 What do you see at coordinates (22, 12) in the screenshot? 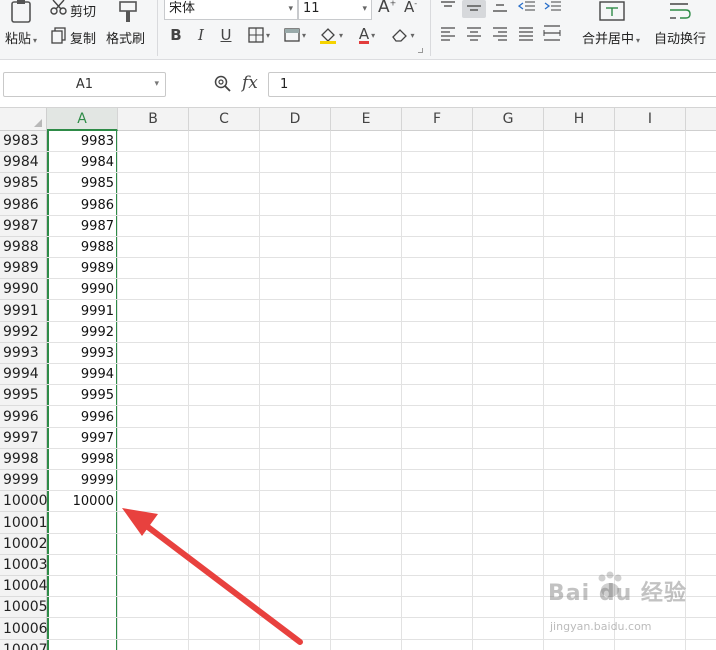
I see `paste-icon` at bounding box center [22, 12].